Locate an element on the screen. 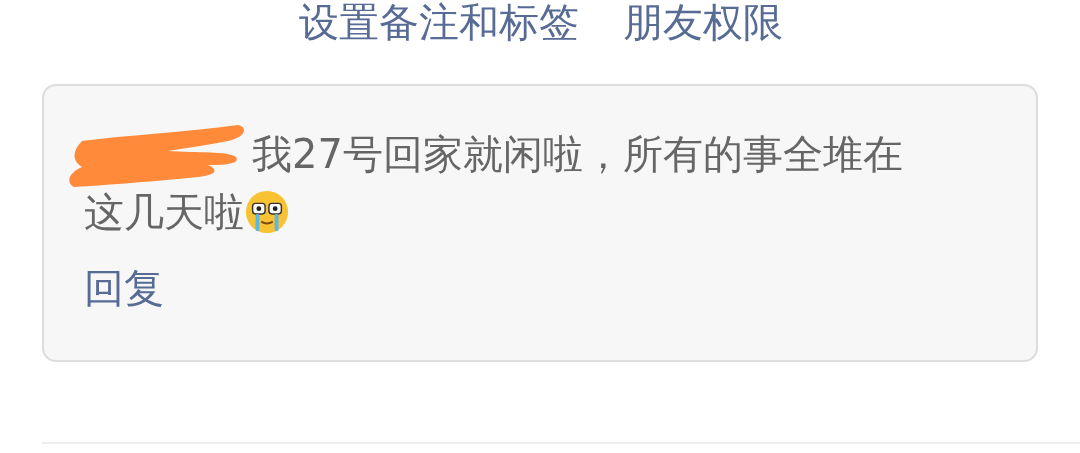 This screenshot has height=453, width=1080. header-link: 朋友权限 is located at coordinates (703, 42).